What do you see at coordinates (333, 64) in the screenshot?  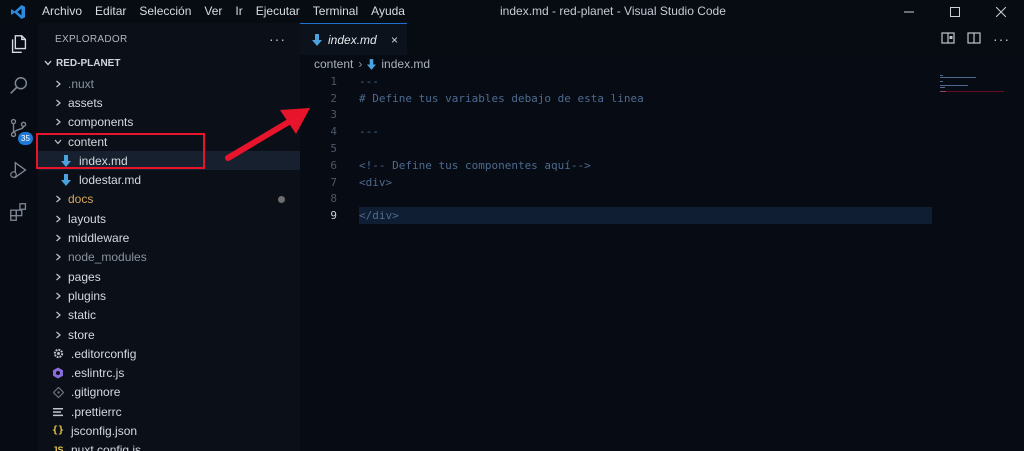 I see `breadcrumb-folder: content` at bounding box center [333, 64].